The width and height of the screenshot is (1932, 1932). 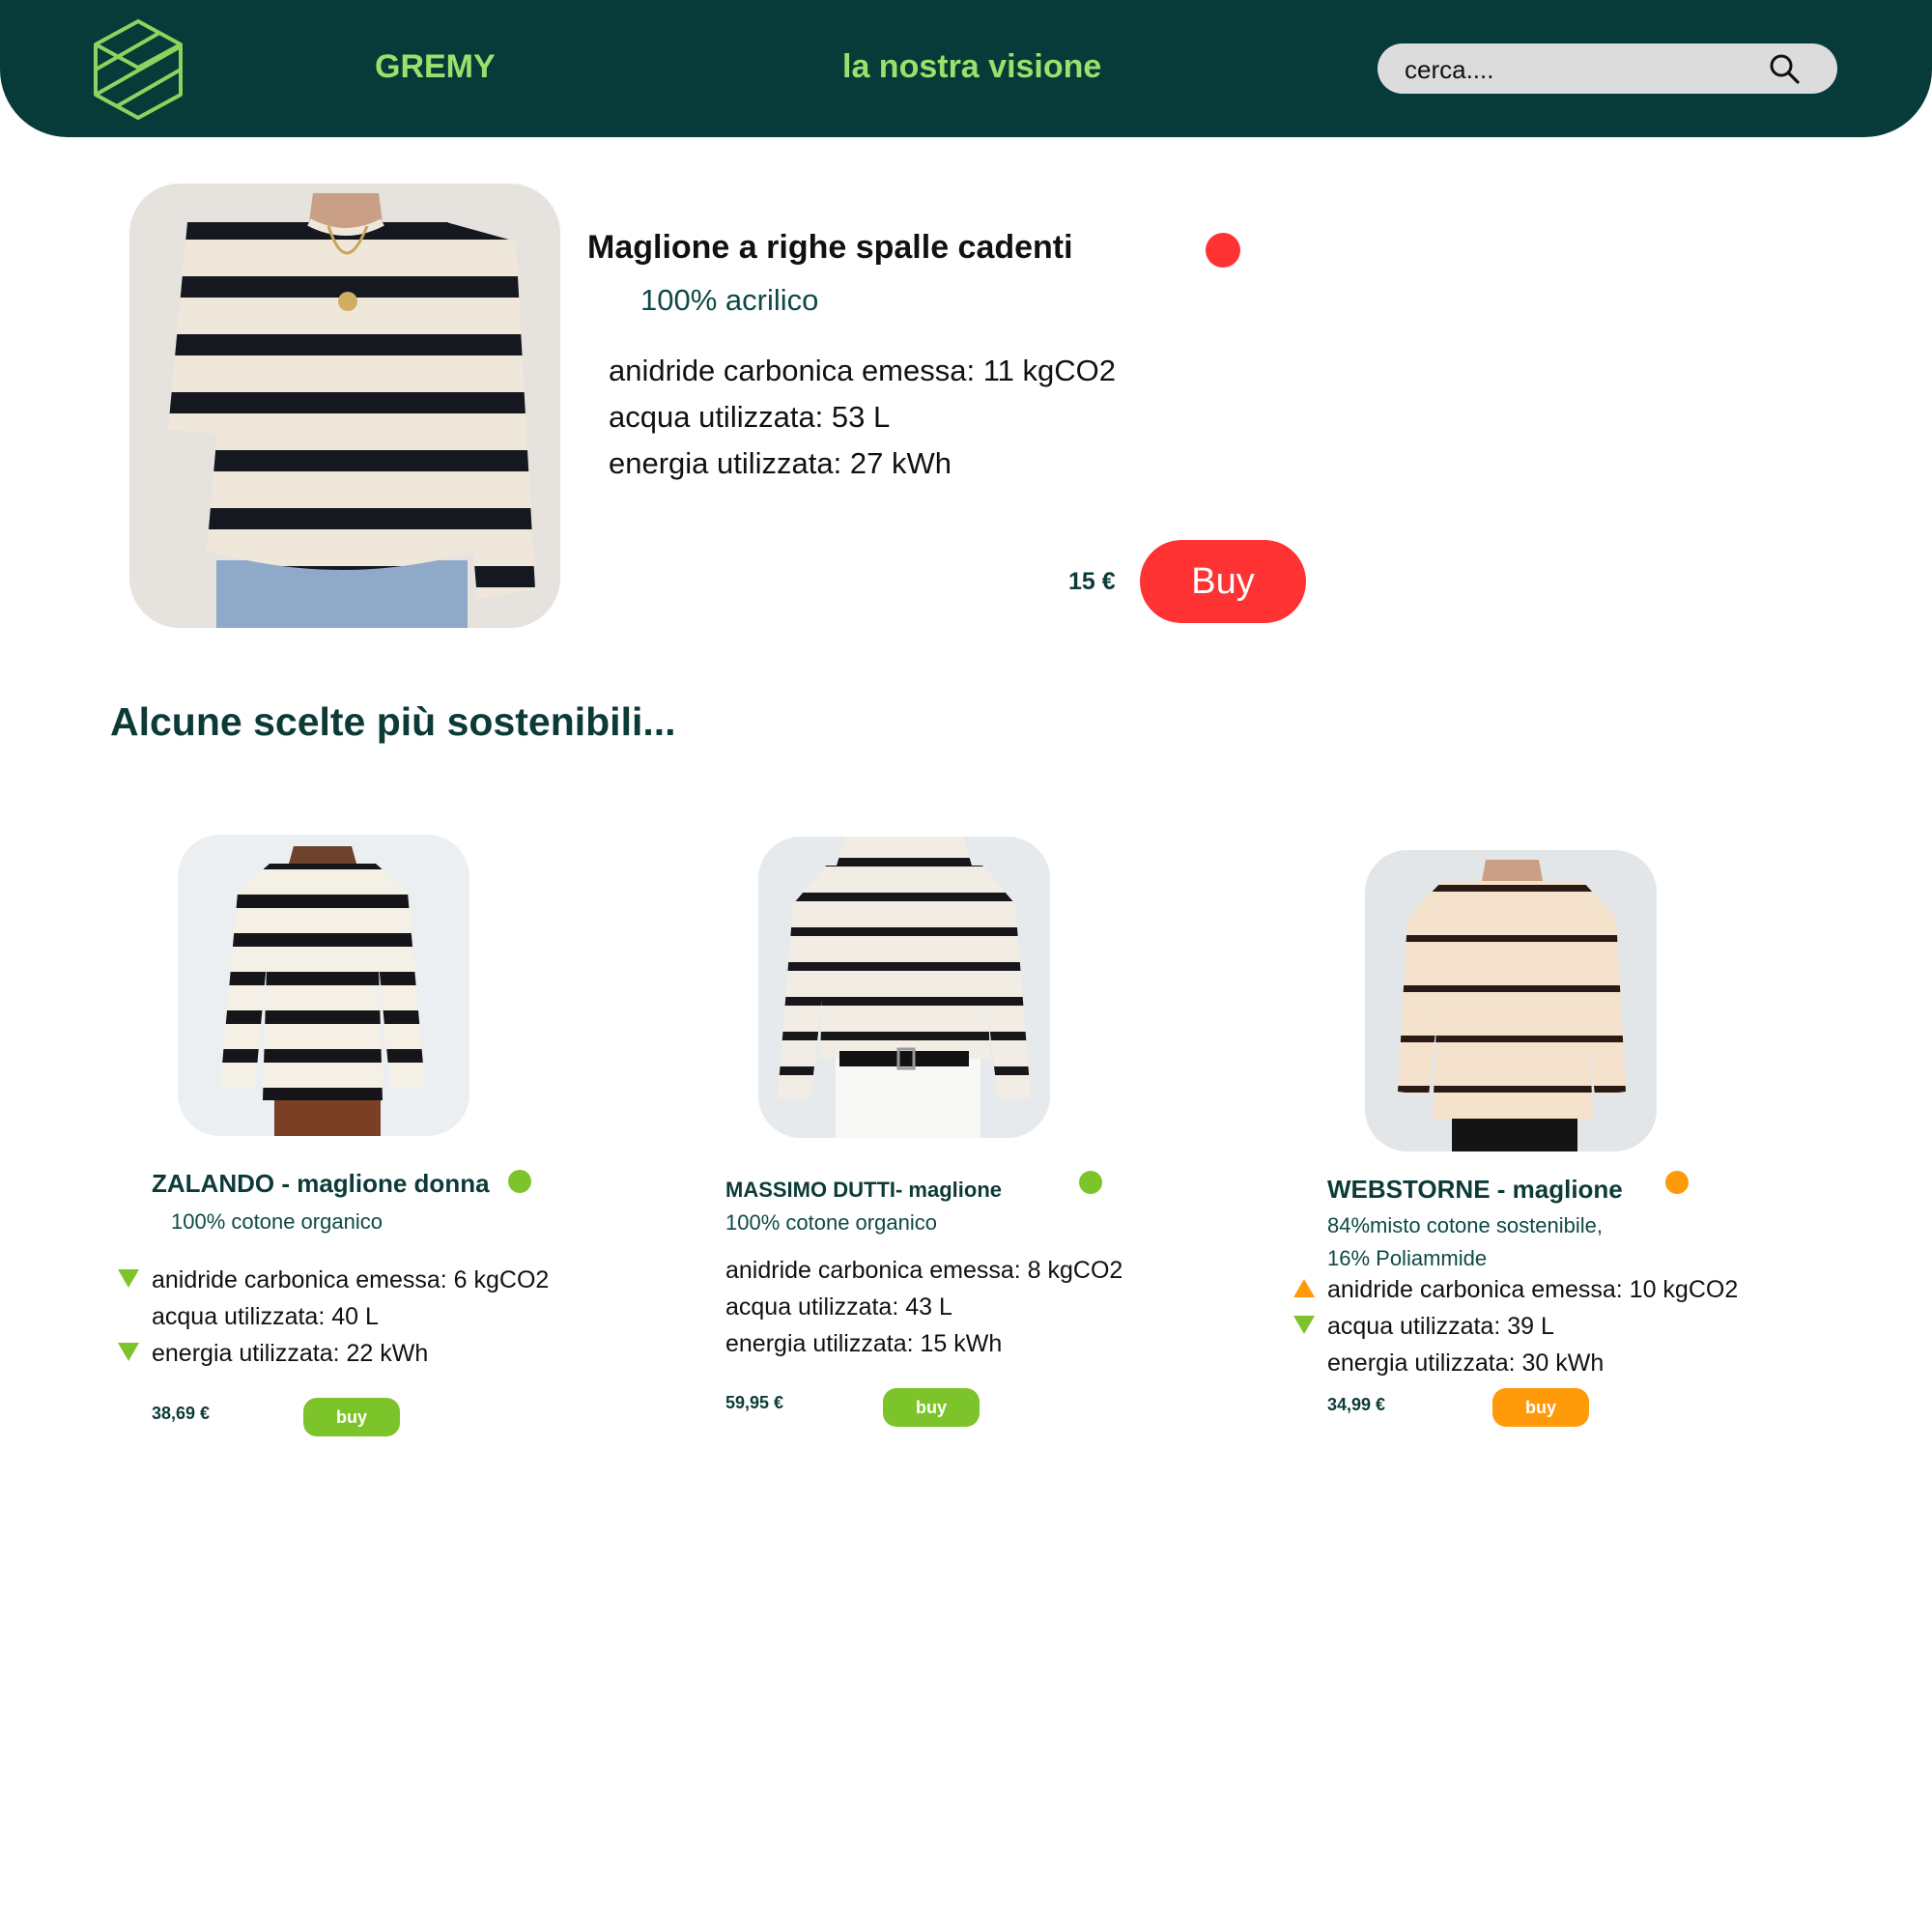 What do you see at coordinates (1465, 1225) in the screenshot?
I see `material-line: 84%misto cotone sostenibile,` at bounding box center [1465, 1225].